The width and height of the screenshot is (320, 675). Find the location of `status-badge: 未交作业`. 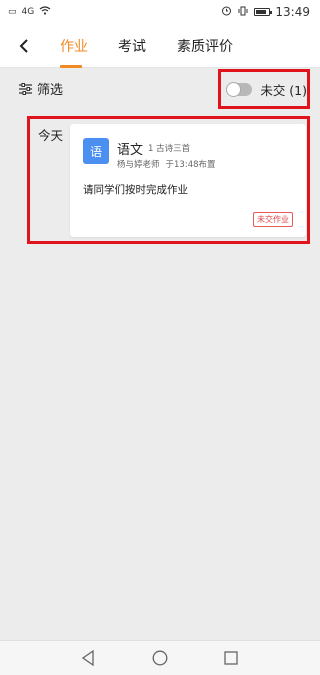

status-badge: 未交作业 is located at coordinates (273, 219).